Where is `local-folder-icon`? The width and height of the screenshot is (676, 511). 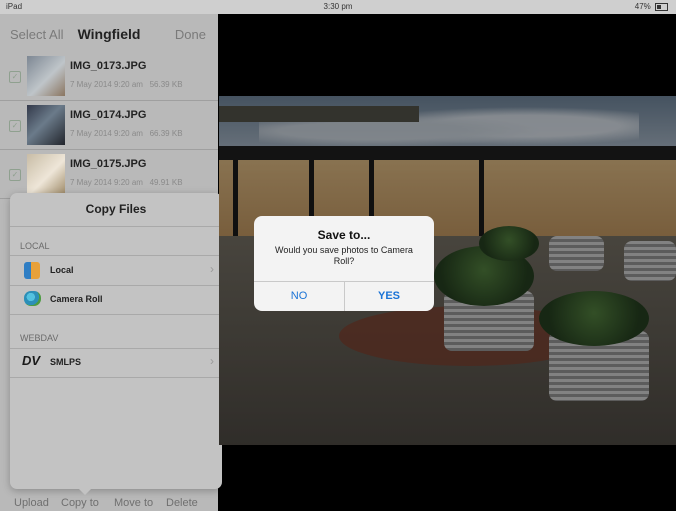 local-folder-icon is located at coordinates (32, 270).